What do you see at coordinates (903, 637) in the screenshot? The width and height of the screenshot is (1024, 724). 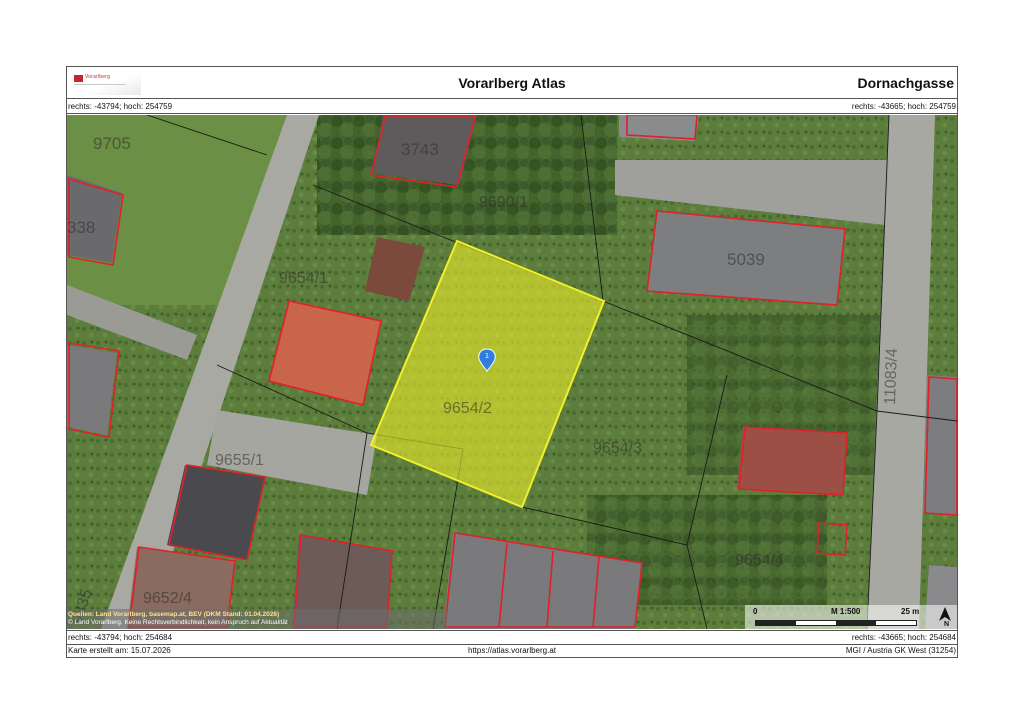 I see `coord-bottom-right: rechts: -43665; hoch: 254684` at bounding box center [903, 637].